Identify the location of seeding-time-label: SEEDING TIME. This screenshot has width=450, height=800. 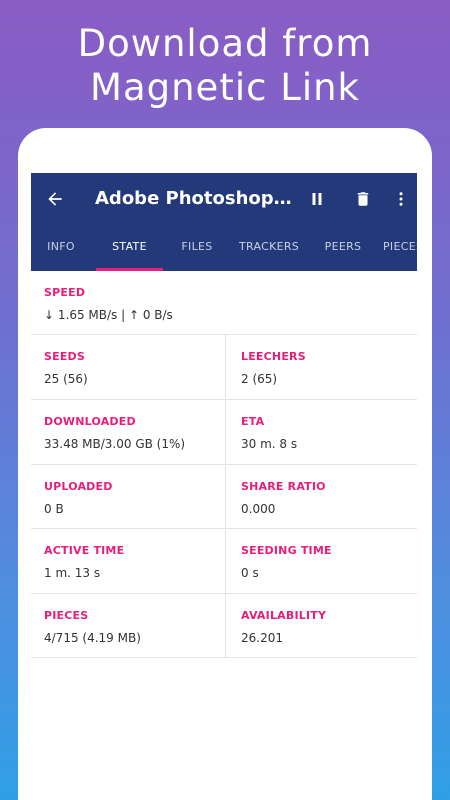
(286, 550).